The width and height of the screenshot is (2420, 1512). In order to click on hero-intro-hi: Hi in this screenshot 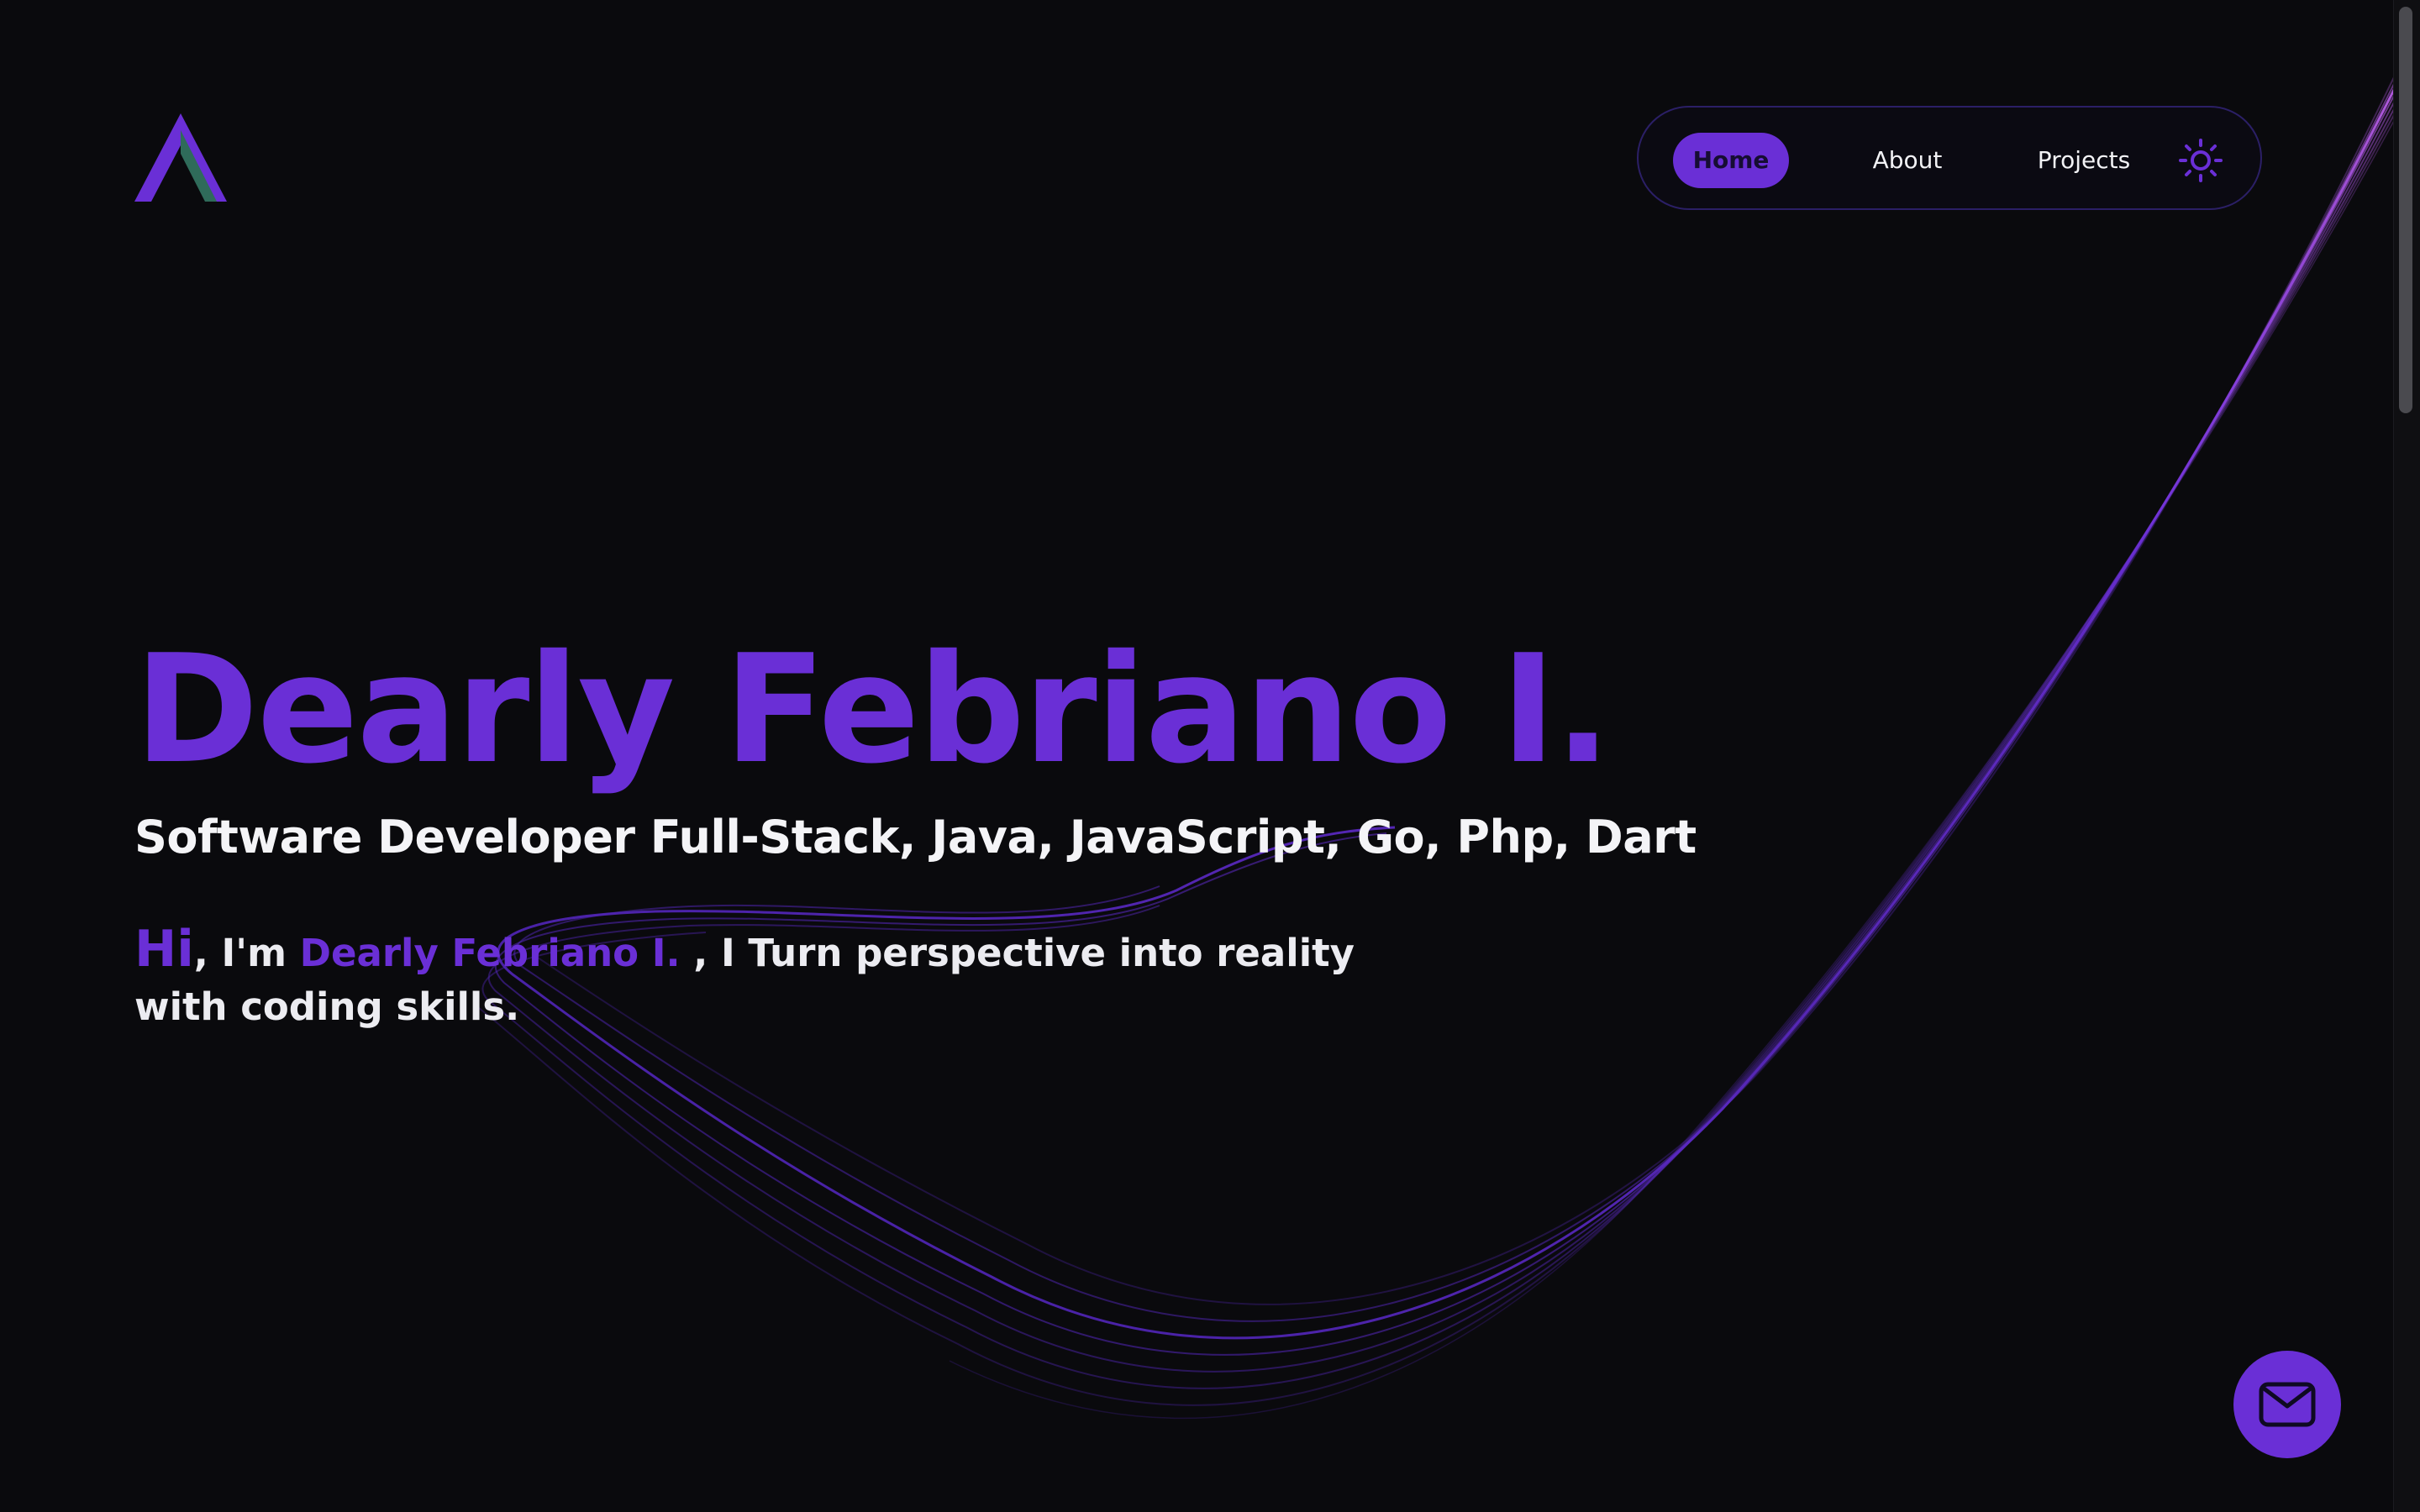, I will do `click(164, 949)`.